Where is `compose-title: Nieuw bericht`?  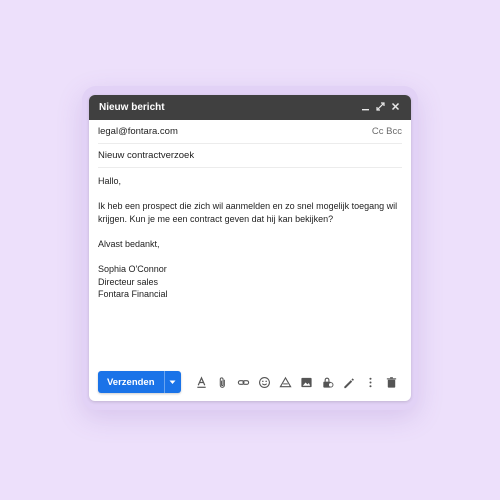
compose-title: Nieuw bericht is located at coordinates (132, 107).